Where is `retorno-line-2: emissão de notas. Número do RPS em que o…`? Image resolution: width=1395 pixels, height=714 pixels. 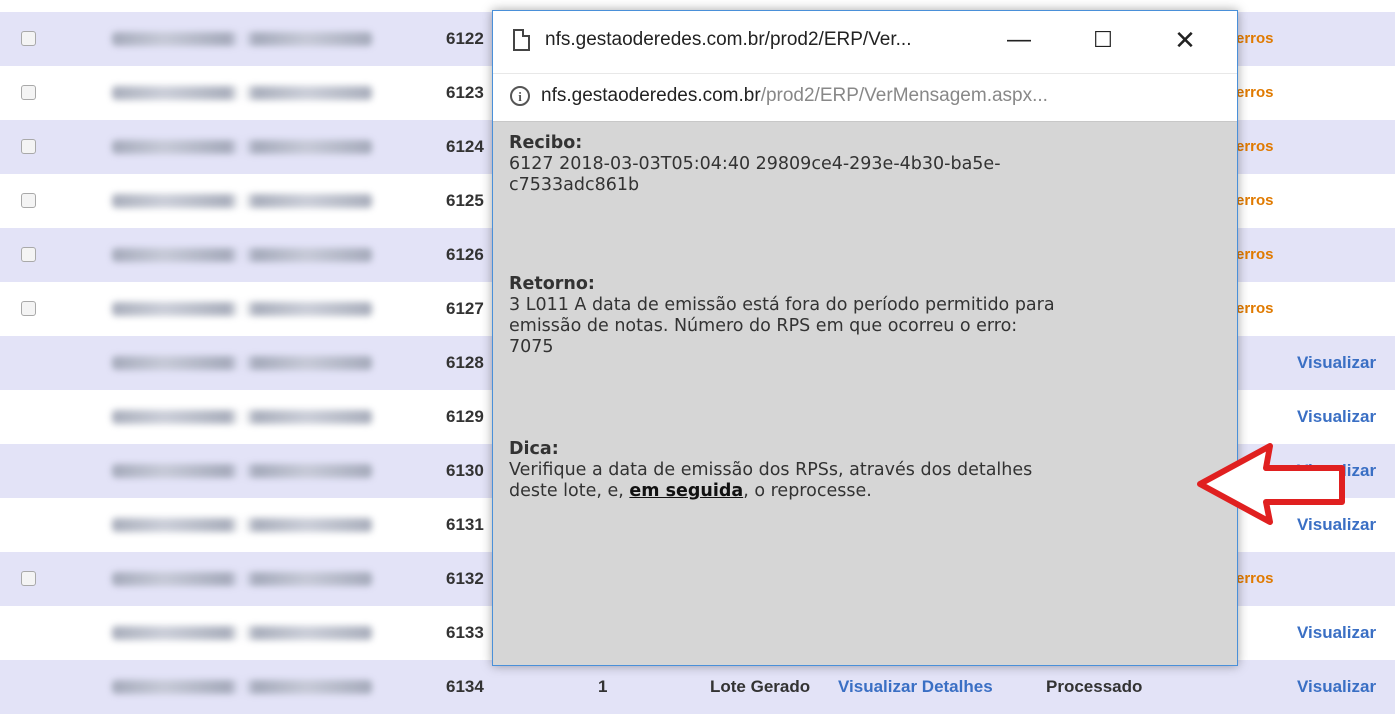
retorno-line-2: emissão de notas. Número do RPS em que o… is located at coordinates (763, 326).